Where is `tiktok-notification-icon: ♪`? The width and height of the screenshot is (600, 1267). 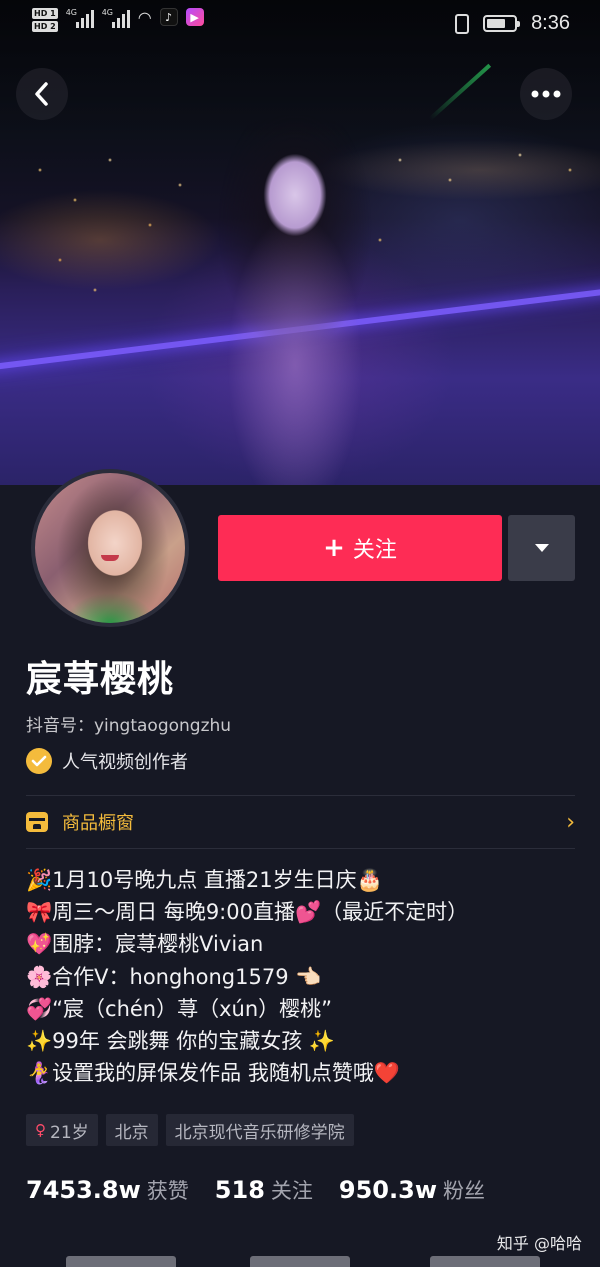 tiktok-notification-icon: ♪ is located at coordinates (168, 17).